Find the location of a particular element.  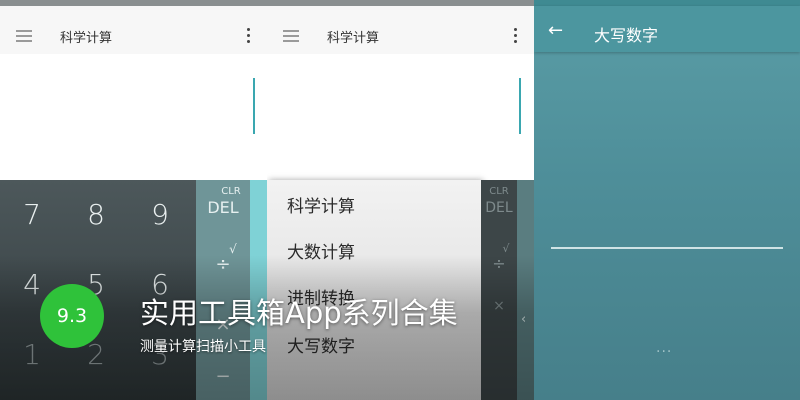

key-1: 1 is located at coordinates (32, 354).